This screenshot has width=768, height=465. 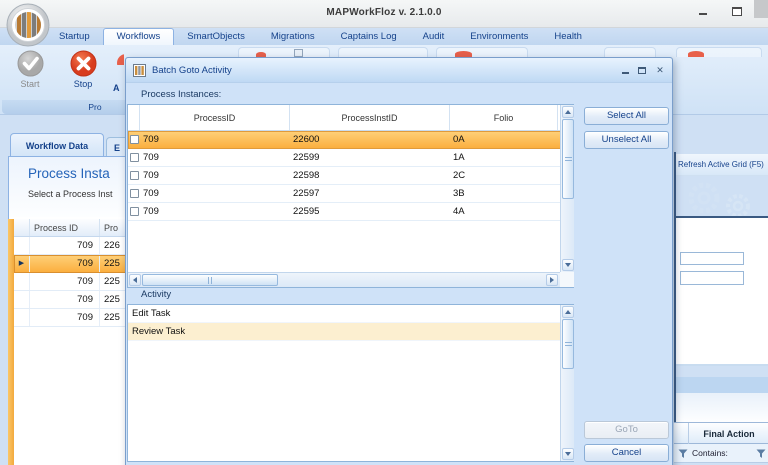 I want to click on unselect-all-button: Unselect All, so click(x=626, y=140).